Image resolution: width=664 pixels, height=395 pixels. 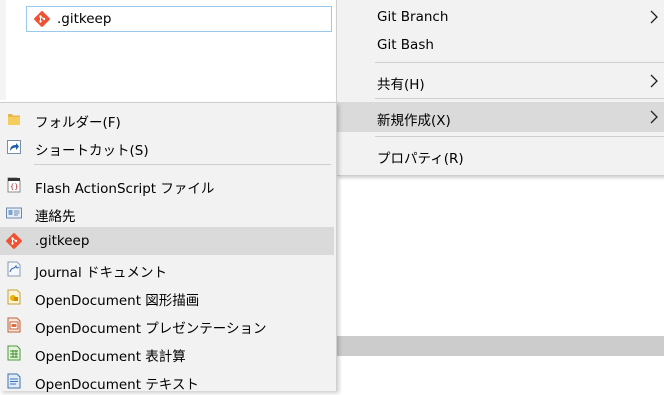 I want to click on odf-presentation-icon, so click(x=14, y=325).